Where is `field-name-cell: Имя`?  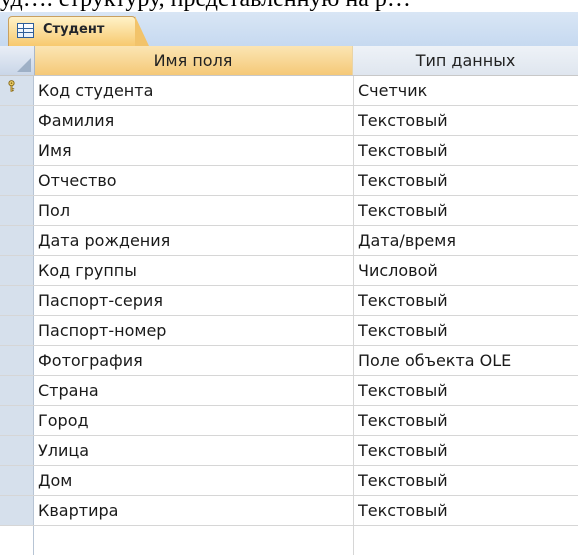
field-name-cell: Имя is located at coordinates (194, 150).